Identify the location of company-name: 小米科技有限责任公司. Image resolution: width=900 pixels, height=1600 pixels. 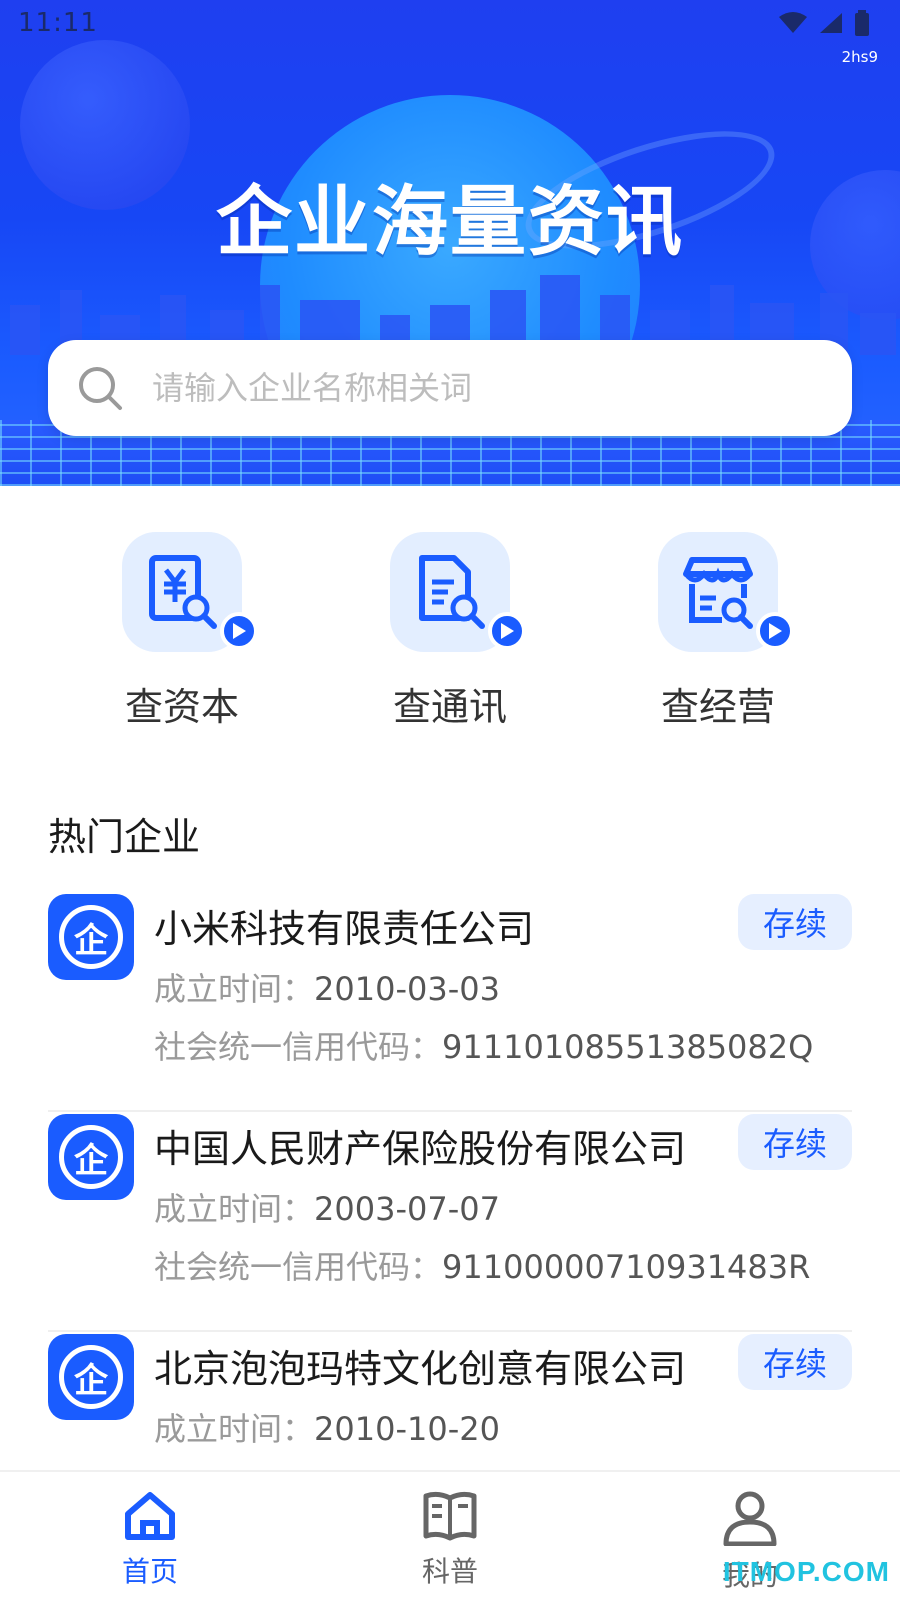
(344, 929).